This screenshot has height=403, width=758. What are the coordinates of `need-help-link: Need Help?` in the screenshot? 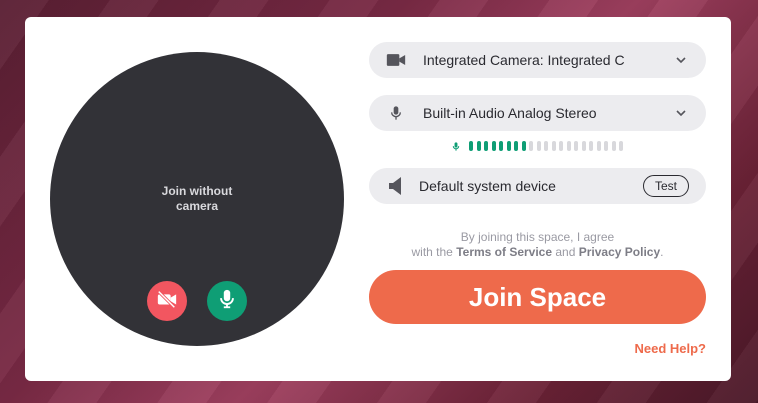 It's located at (670, 348).